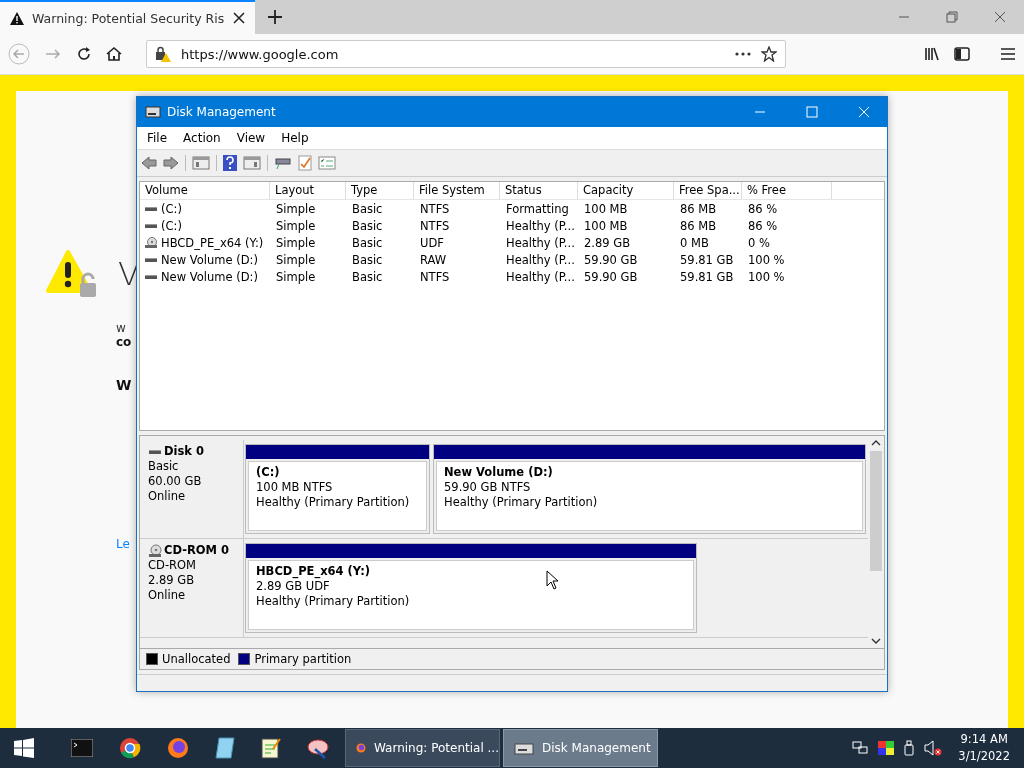  I want to click on usb-icon, so click(909, 748).